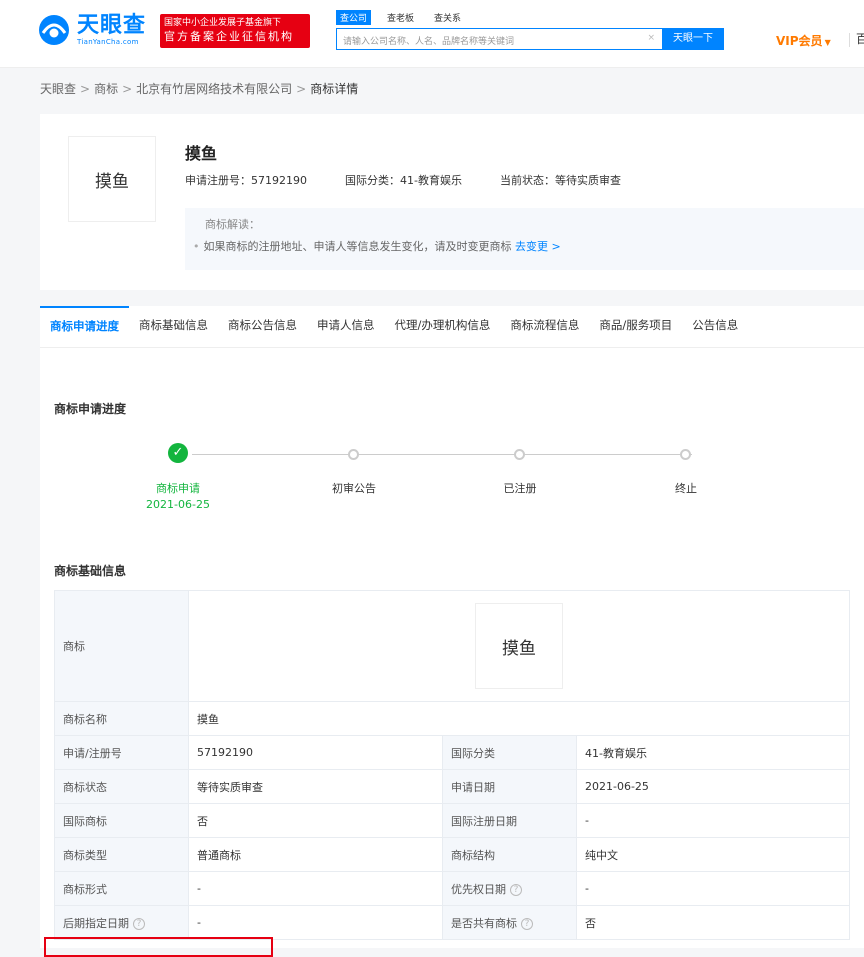 This screenshot has width=864, height=957. Describe the element at coordinates (354, 17) in the screenshot. I see `search-tab-company: 查公司` at that location.